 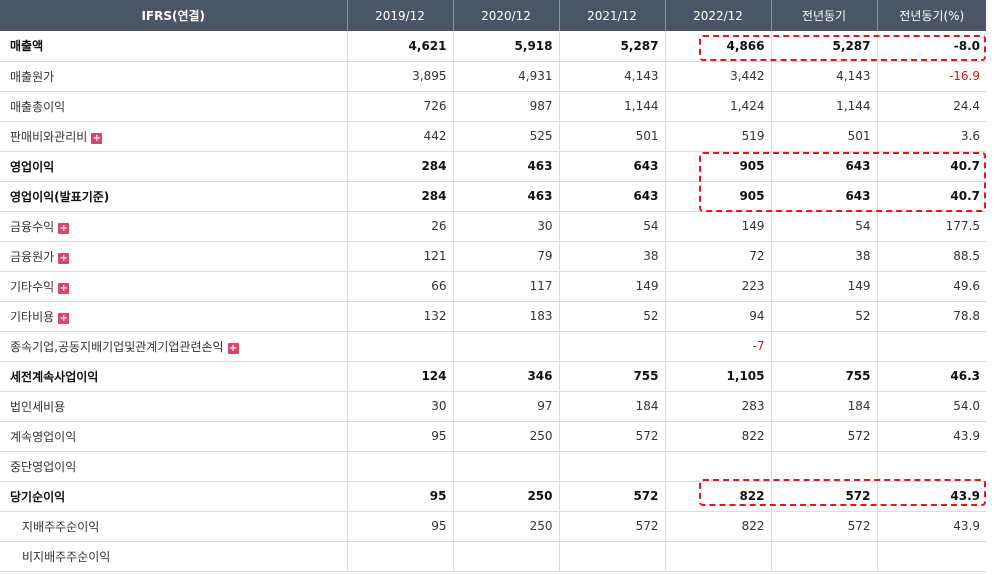 What do you see at coordinates (718, 406) in the screenshot?
I see `cell: 283` at bounding box center [718, 406].